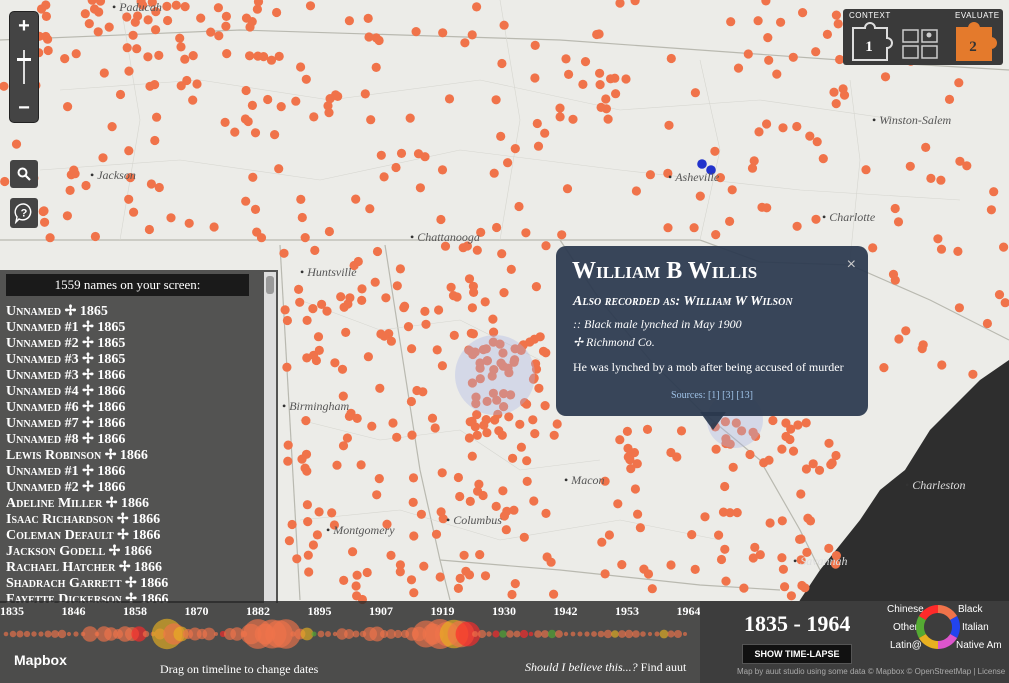  What do you see at coordinates (133, 520) in the screenshot?
I see `name-list-item: Isaac Richardson ✢ 1866` at bounding box center [133, 520].